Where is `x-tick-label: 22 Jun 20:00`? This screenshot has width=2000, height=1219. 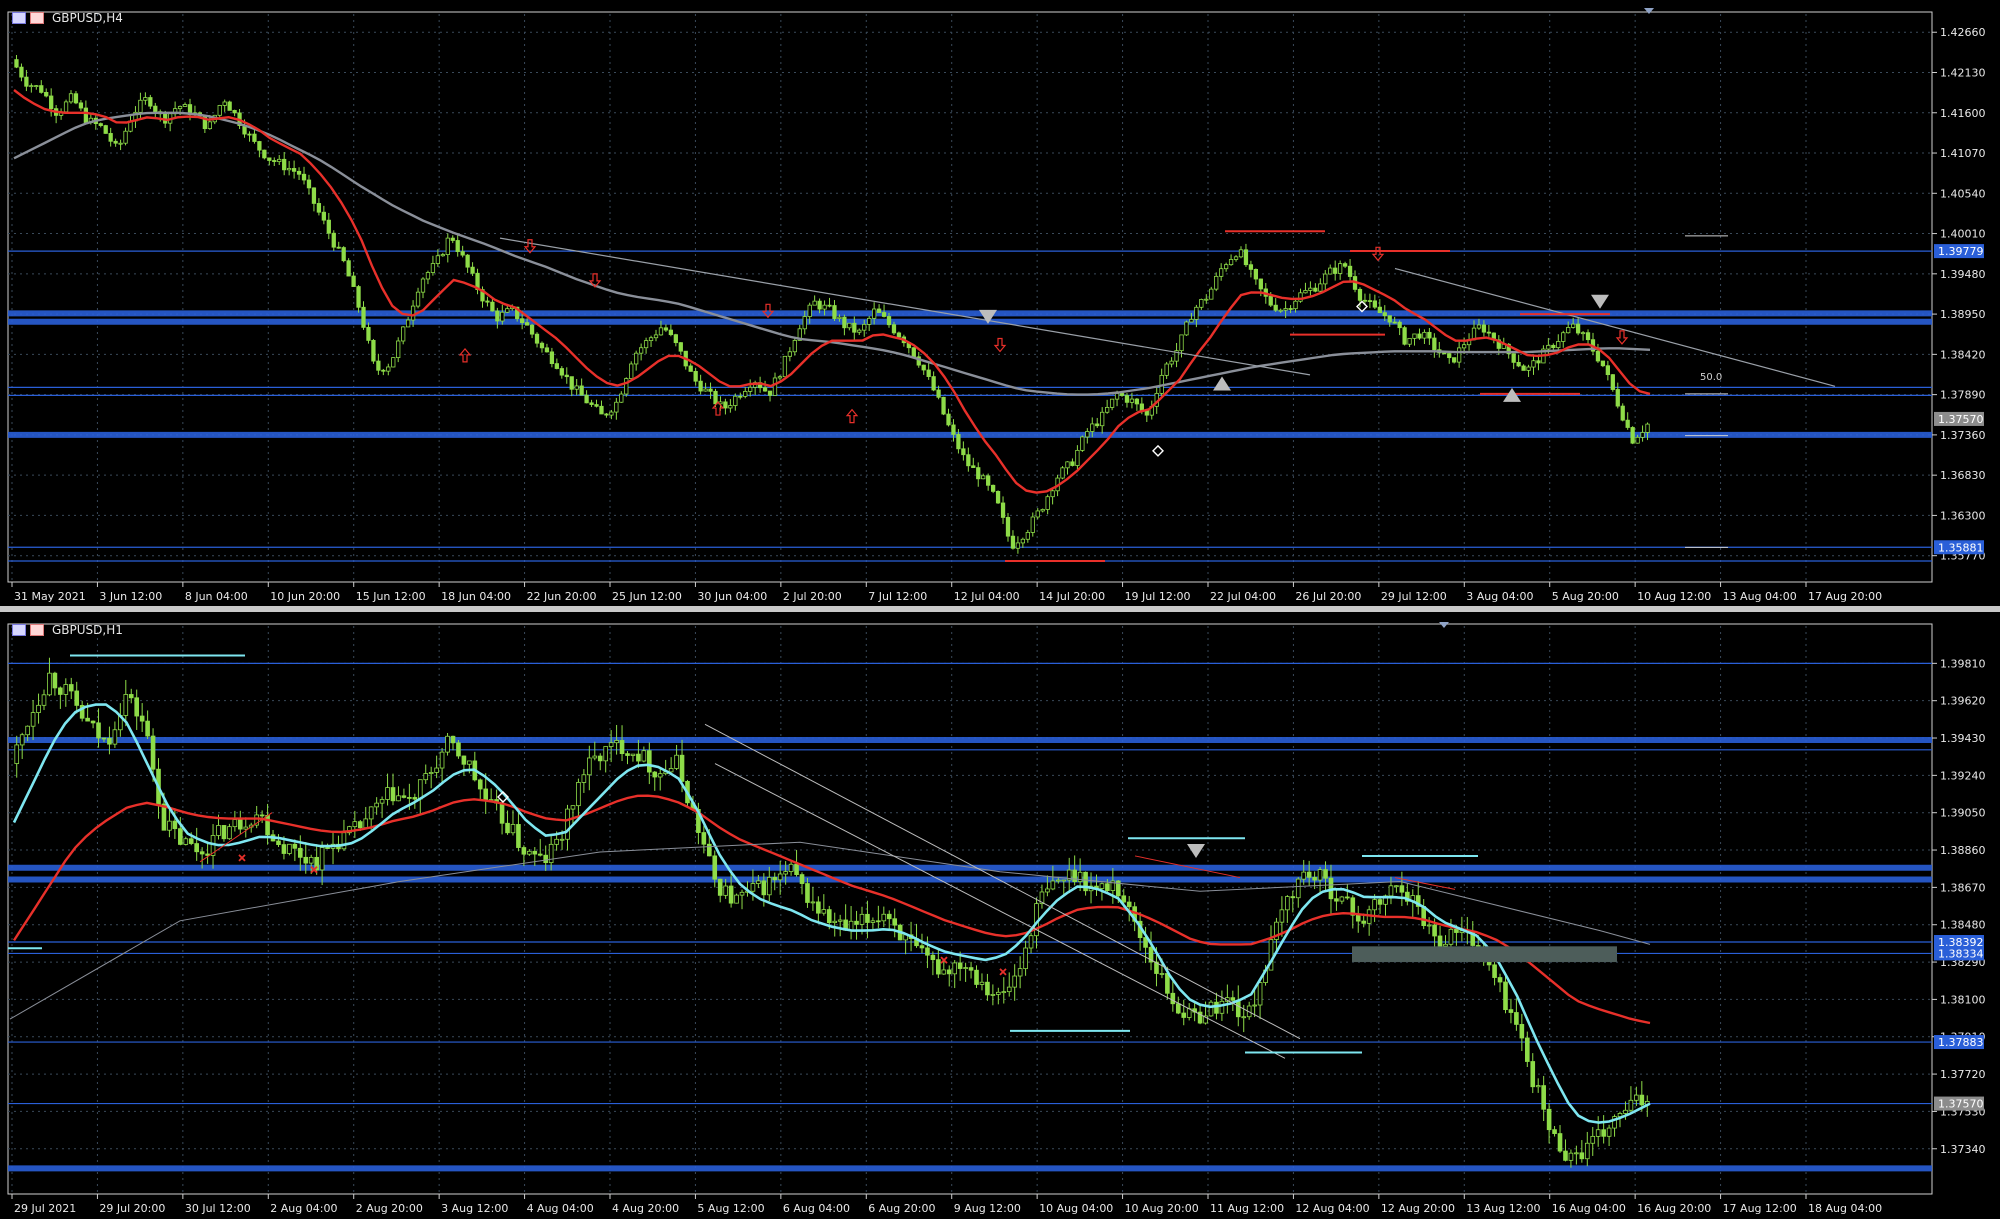
x-tick-label: 22 Jun 20:00 is located at coordinates (562, 596).